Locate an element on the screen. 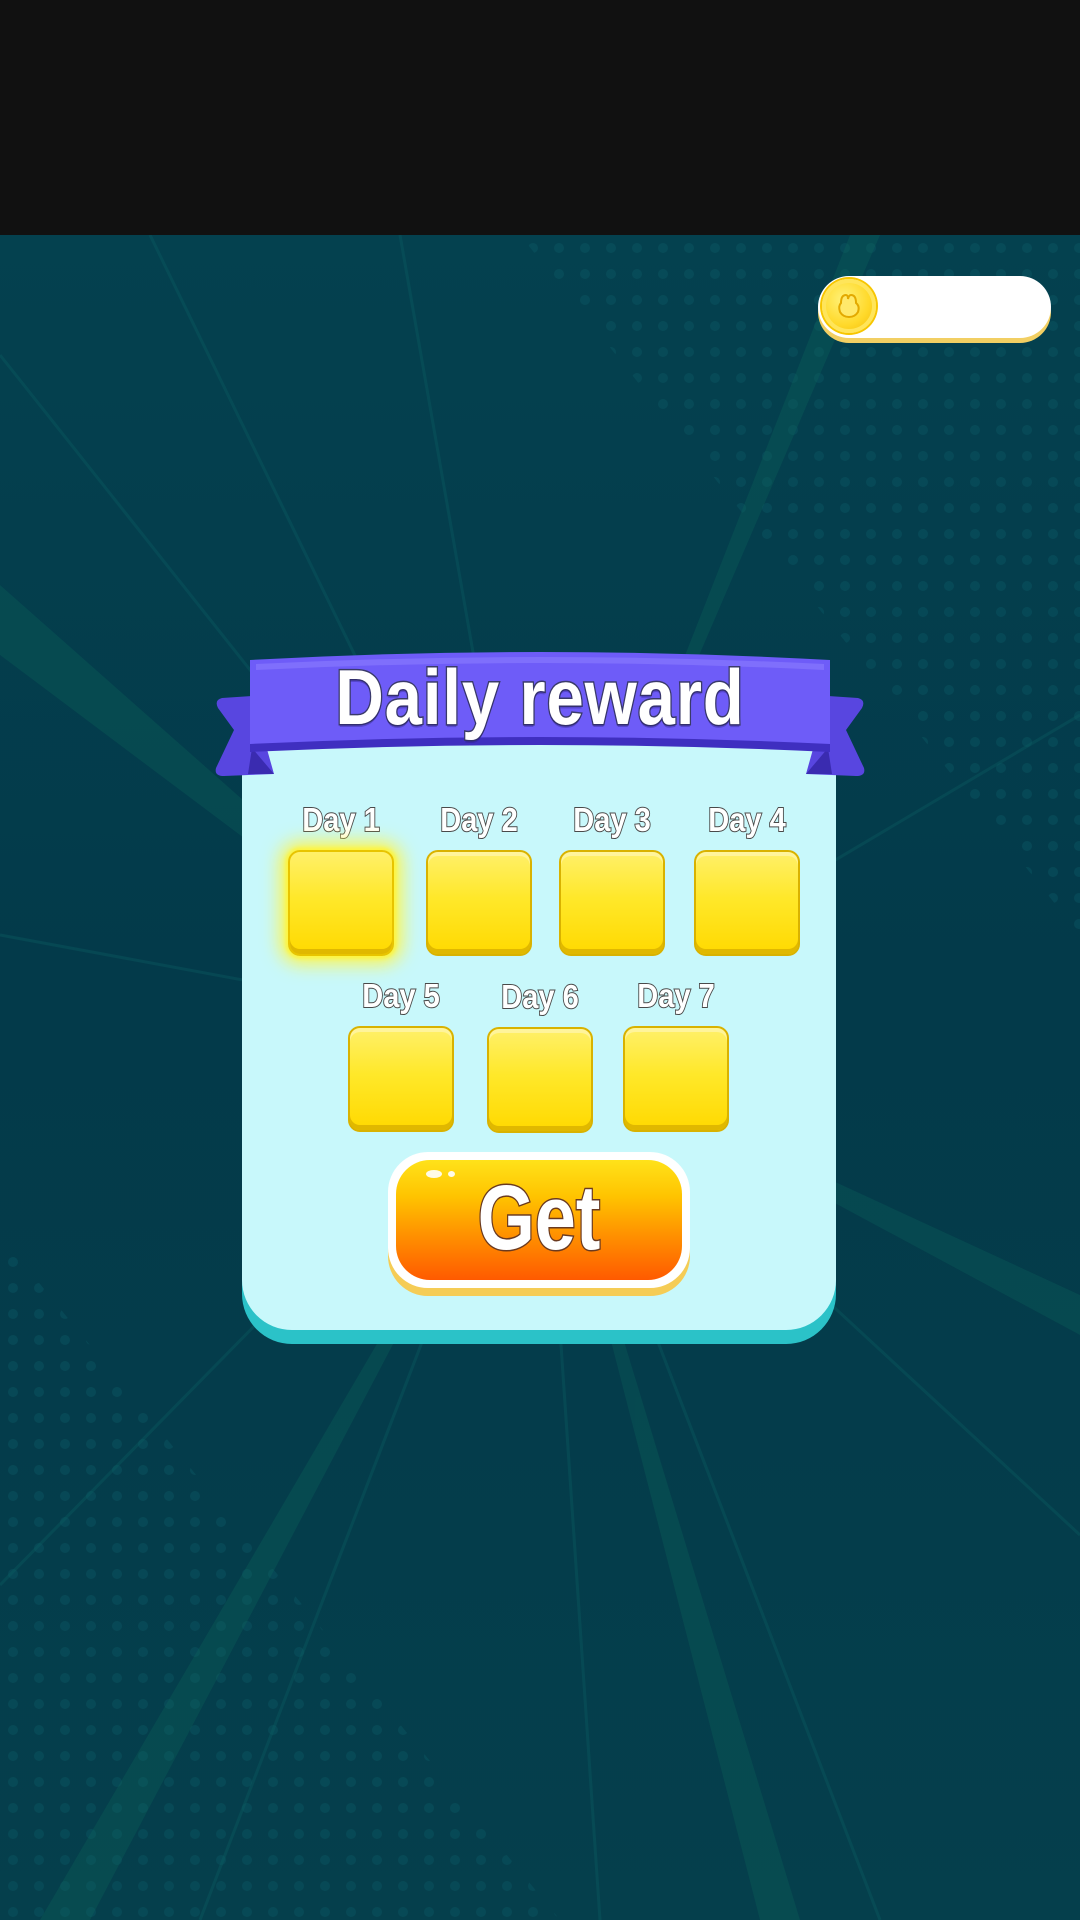  coin-icon is located at coordinates (849, 306).